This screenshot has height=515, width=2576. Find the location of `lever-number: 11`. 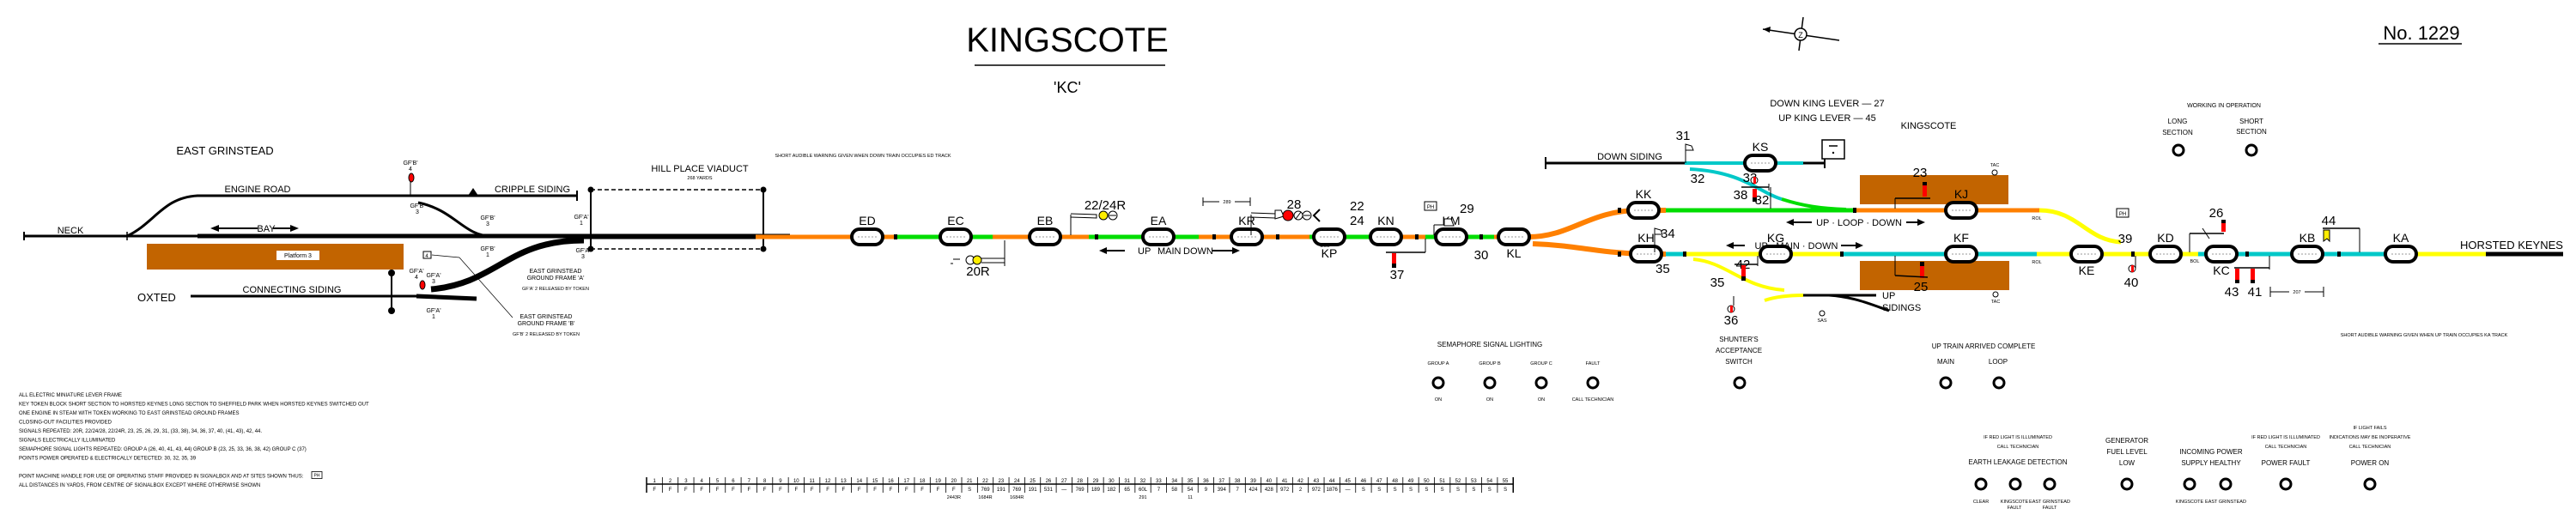

lever-number: 11 is located at coordinates (813, 481).